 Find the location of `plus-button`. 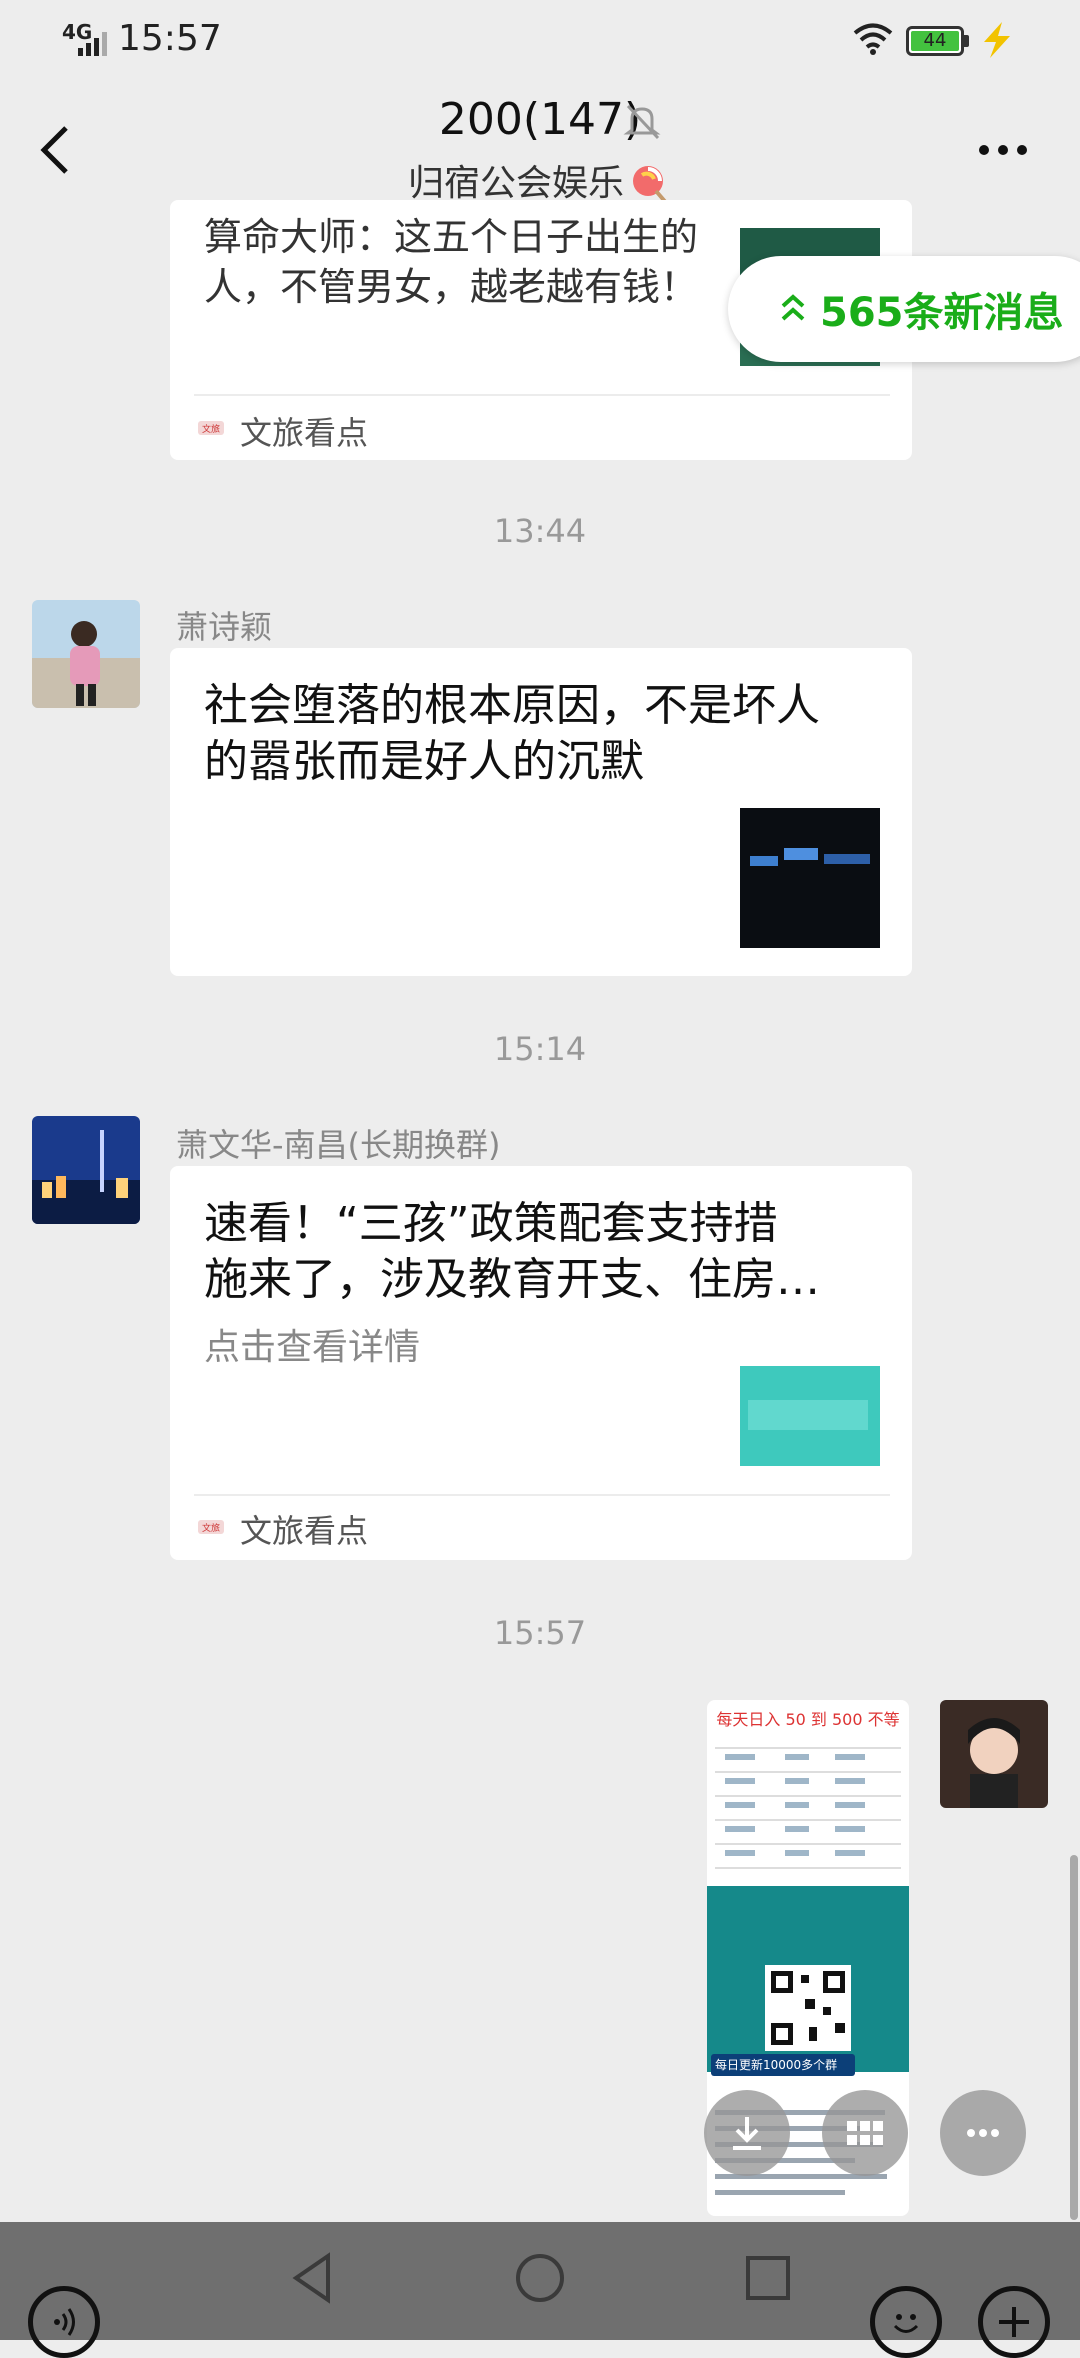

plus-button is located at coordinates (1014, 2322).